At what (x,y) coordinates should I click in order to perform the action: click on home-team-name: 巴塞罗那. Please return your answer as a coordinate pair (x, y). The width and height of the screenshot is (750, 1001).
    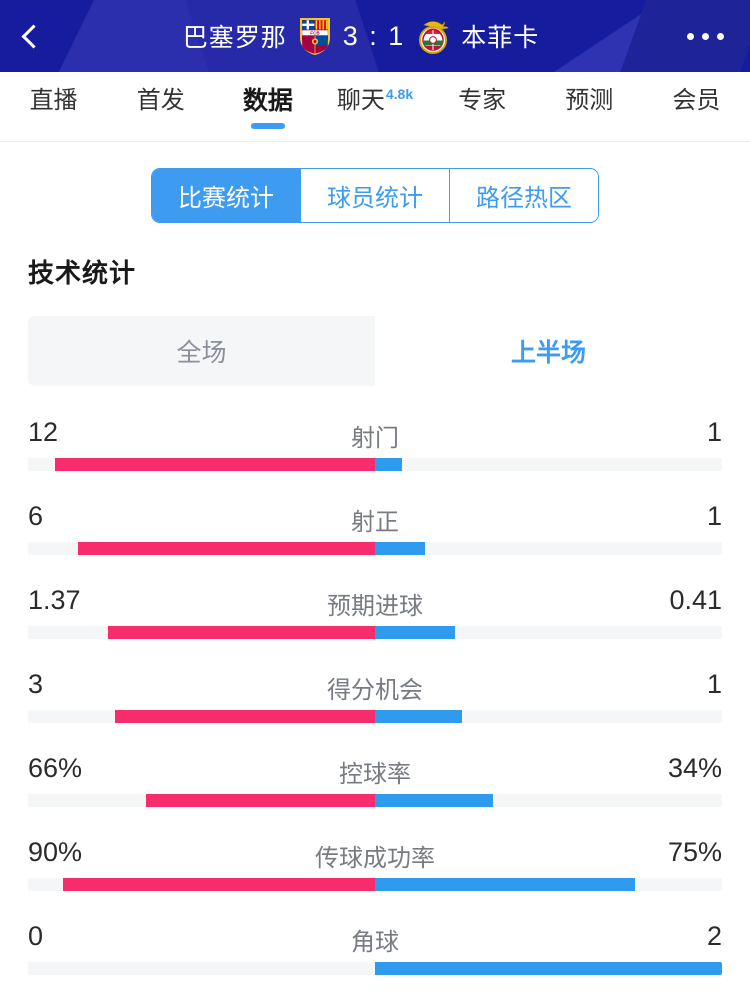
    Looking at the image, I should click on (234, 38).